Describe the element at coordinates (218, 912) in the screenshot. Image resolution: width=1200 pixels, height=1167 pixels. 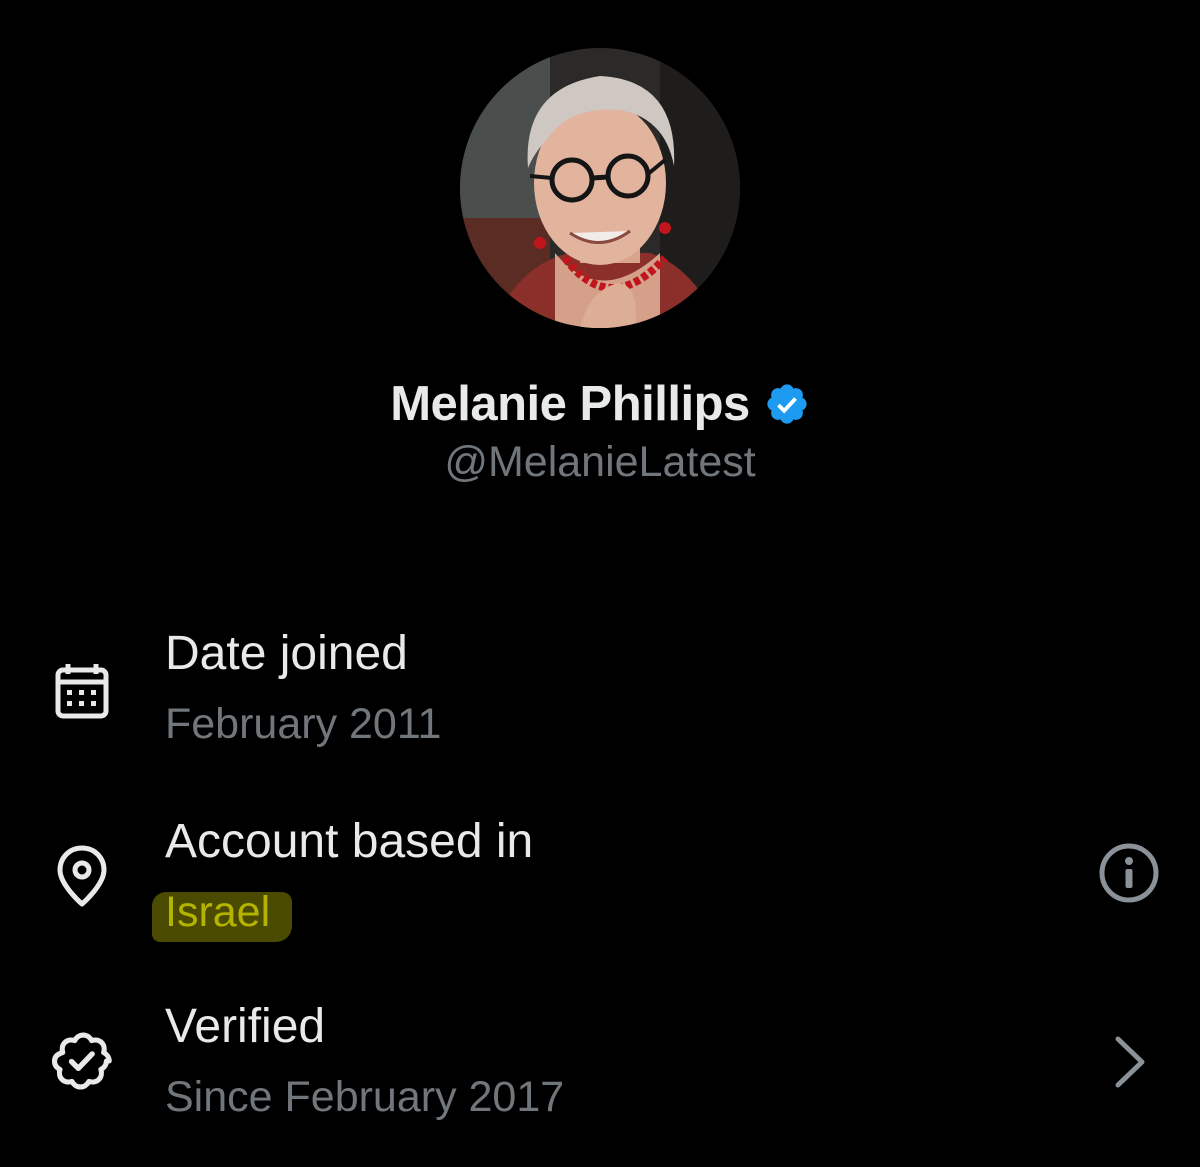
I see `about-row-value: Israel` at that location.